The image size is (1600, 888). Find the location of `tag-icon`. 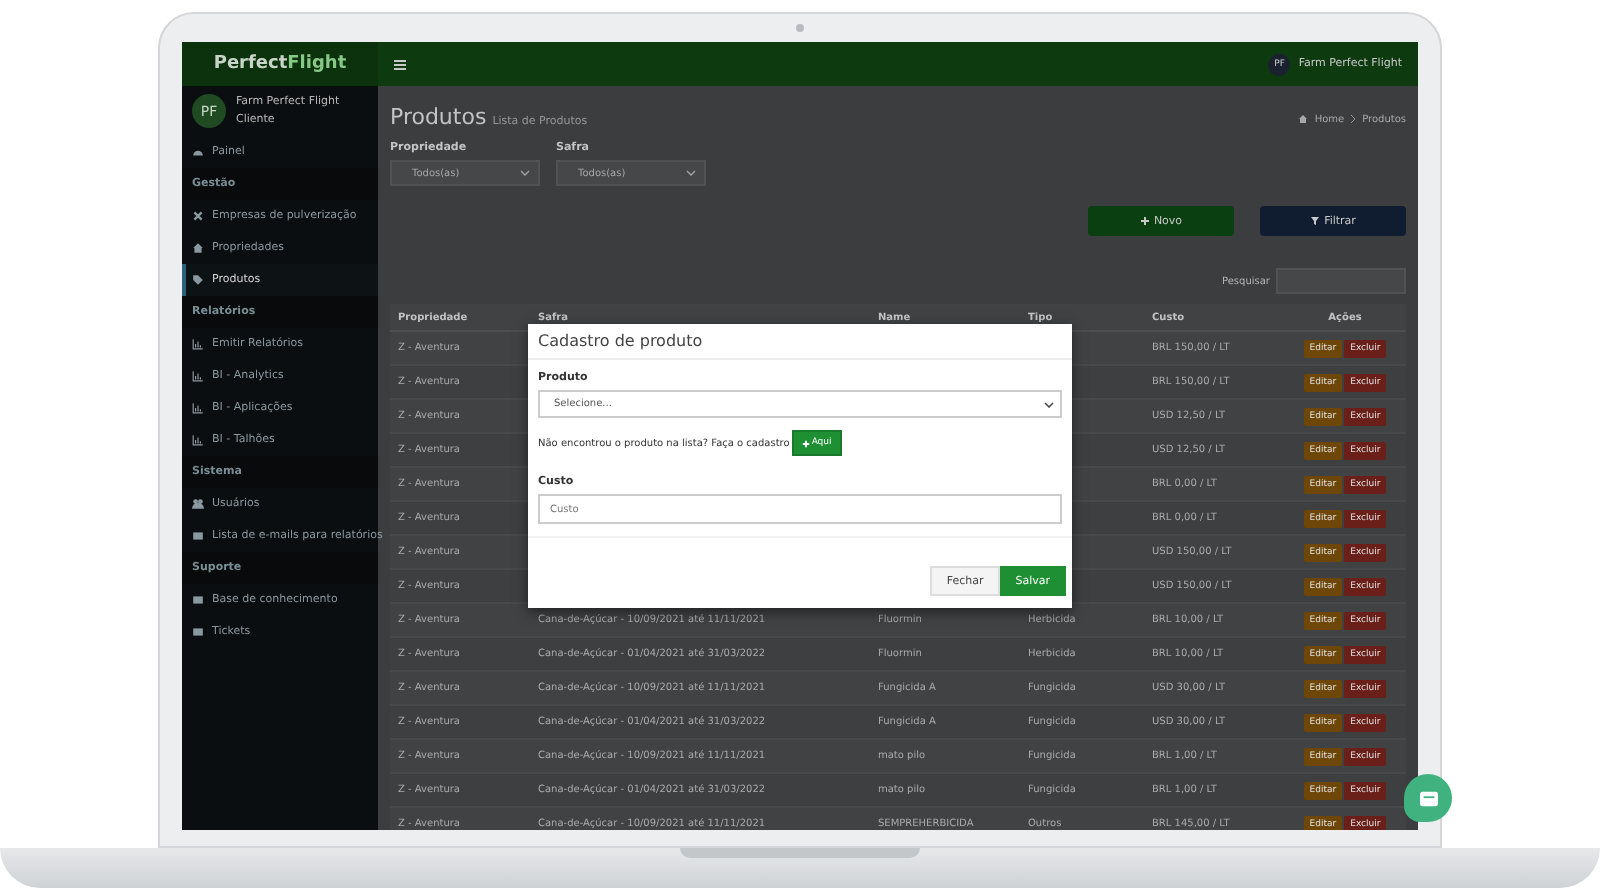

tag-icon is located at coordinates (198, 280).